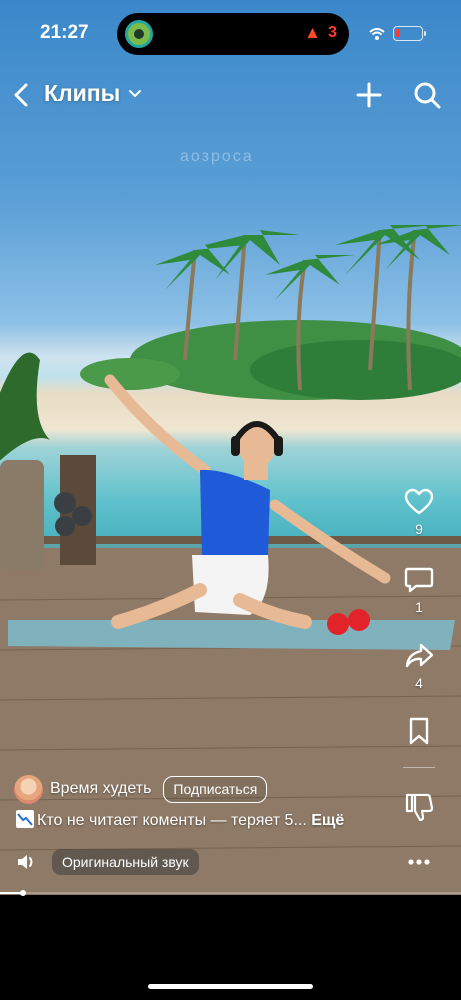  I want to click on original-sound-link: Оригинальный звук, so click(125, 862).